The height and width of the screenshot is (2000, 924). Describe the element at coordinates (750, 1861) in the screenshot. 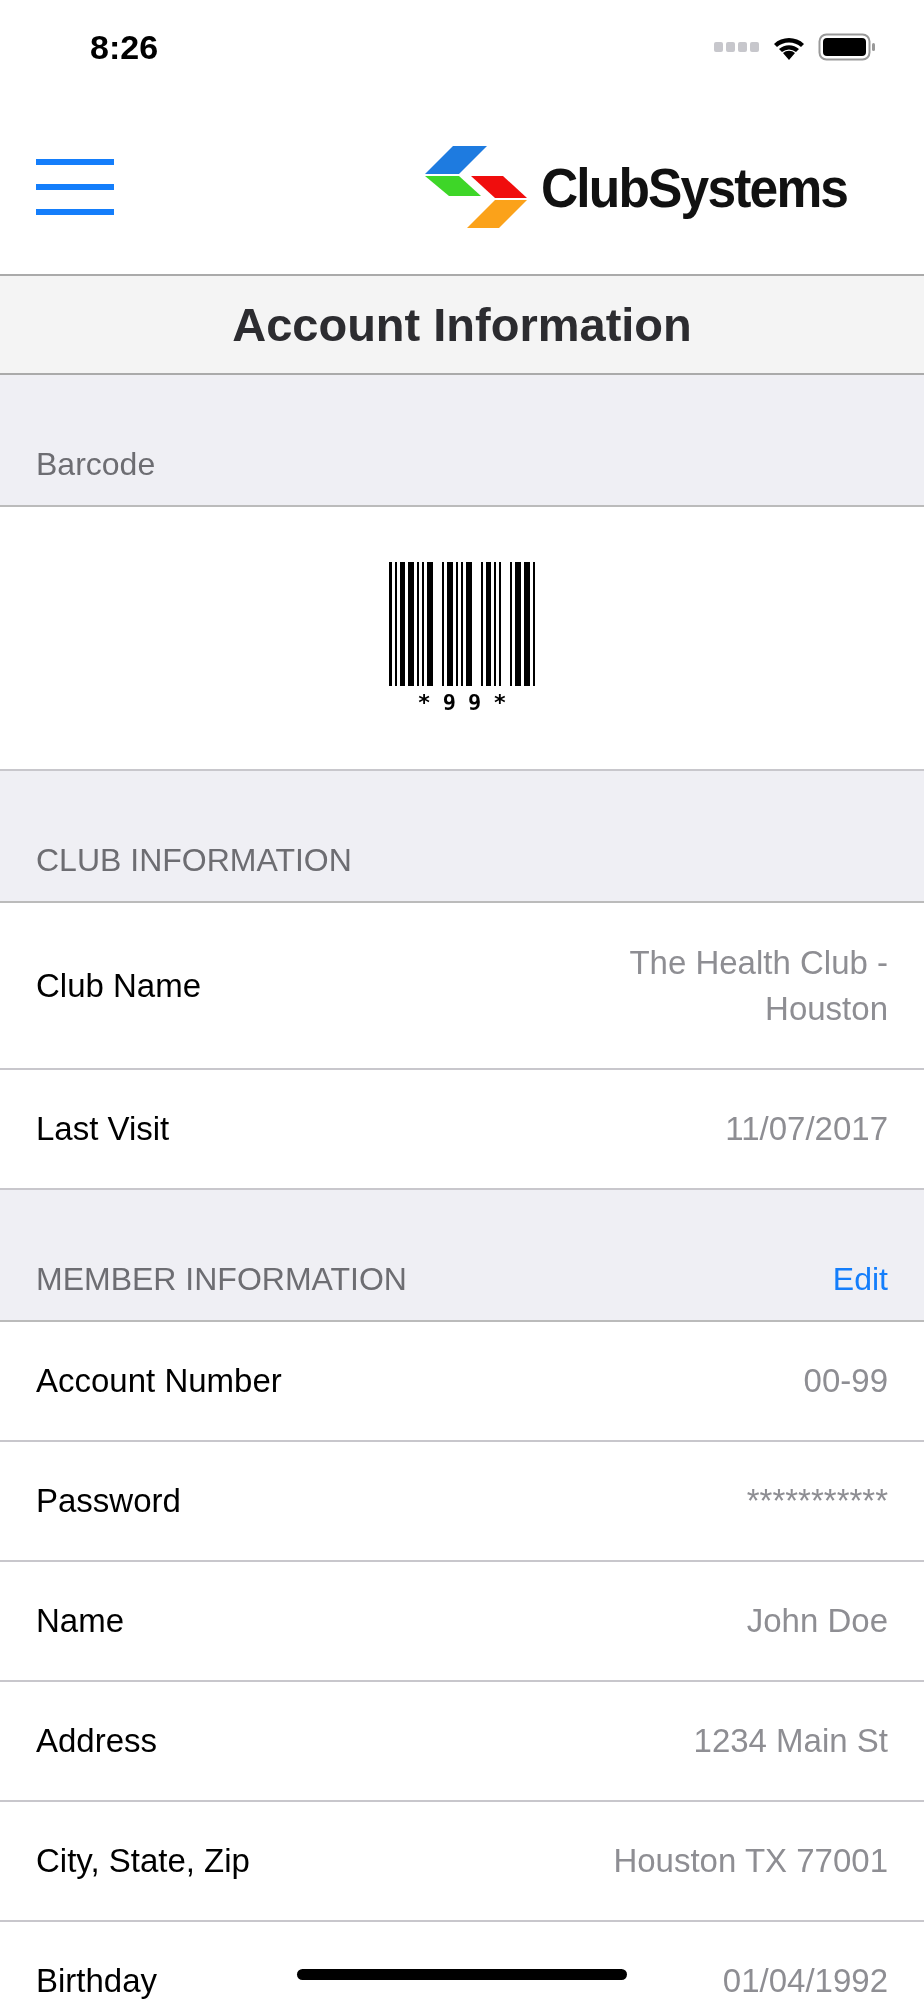

I see `row-value: Houston TX 77001` at that location.